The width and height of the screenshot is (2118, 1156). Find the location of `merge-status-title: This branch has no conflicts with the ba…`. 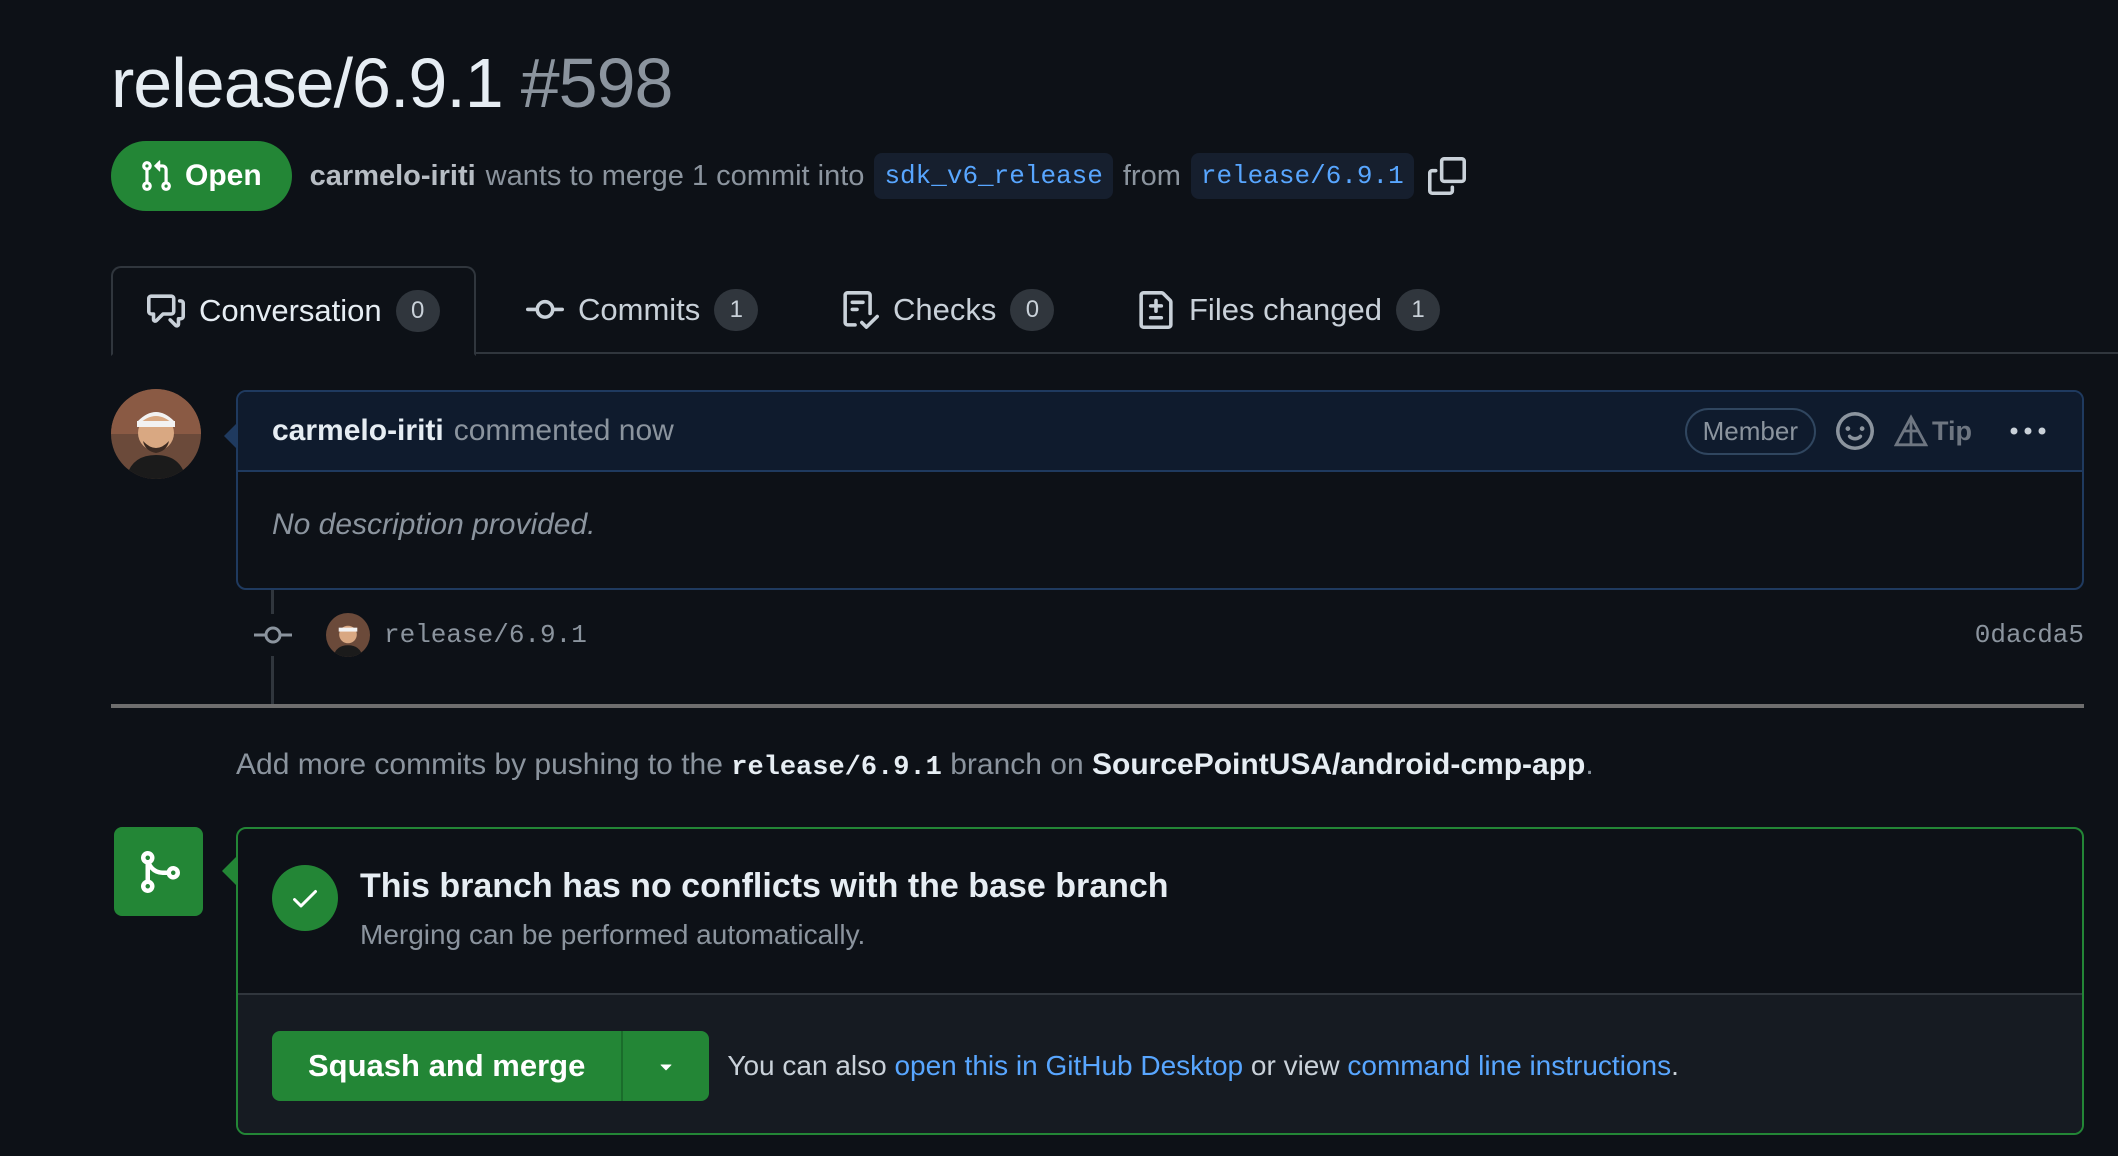

merge-status-title: This branch has no conflicts with the ba… is located at coordinates (764, 886).